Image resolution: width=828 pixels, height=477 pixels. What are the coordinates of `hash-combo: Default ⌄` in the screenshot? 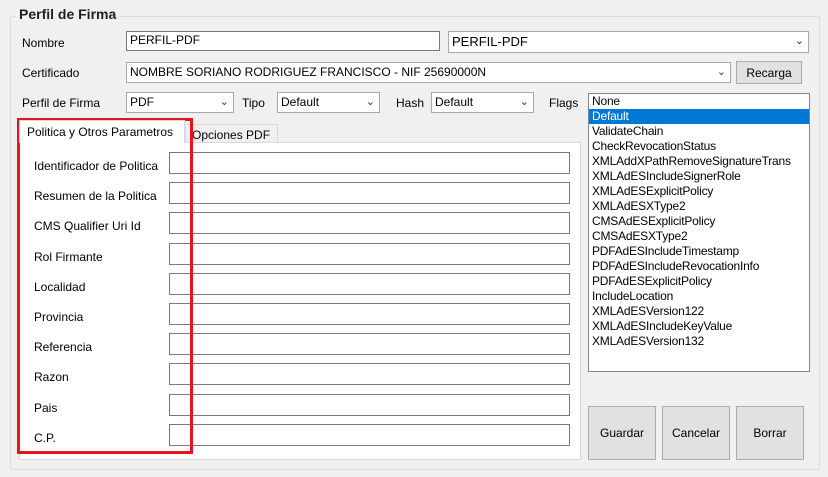 It's located at (482, 102).